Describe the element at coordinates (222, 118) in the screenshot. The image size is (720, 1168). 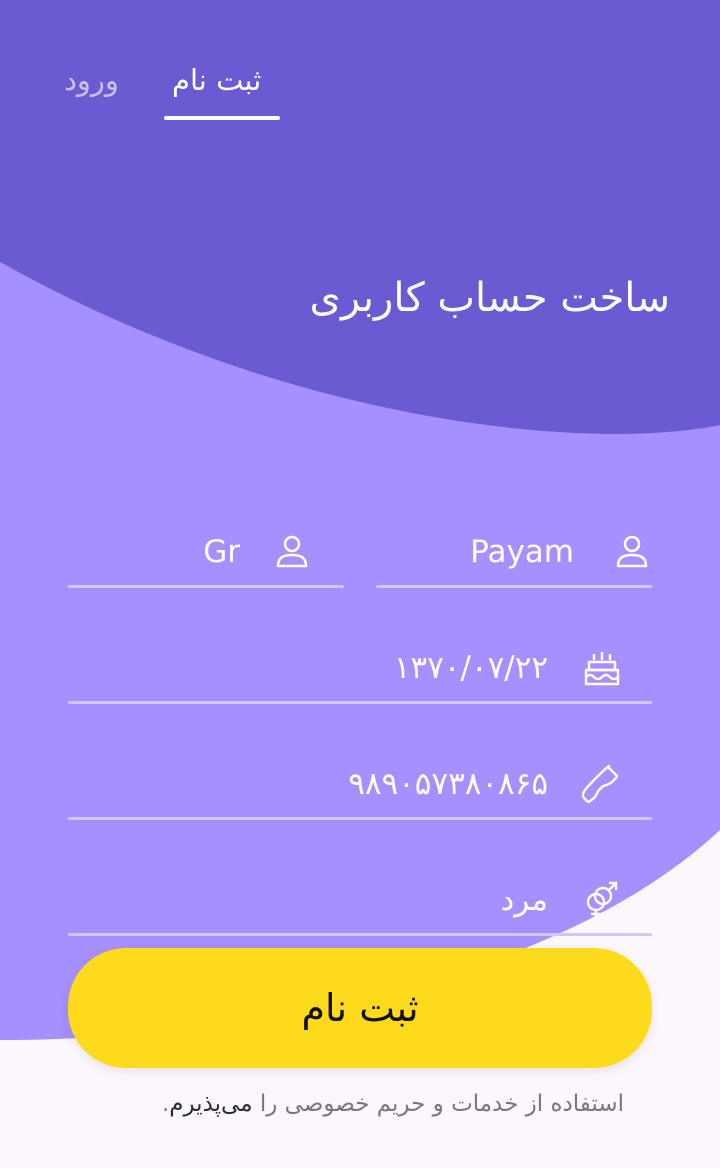
I see `active-tab-indicator` at that location.